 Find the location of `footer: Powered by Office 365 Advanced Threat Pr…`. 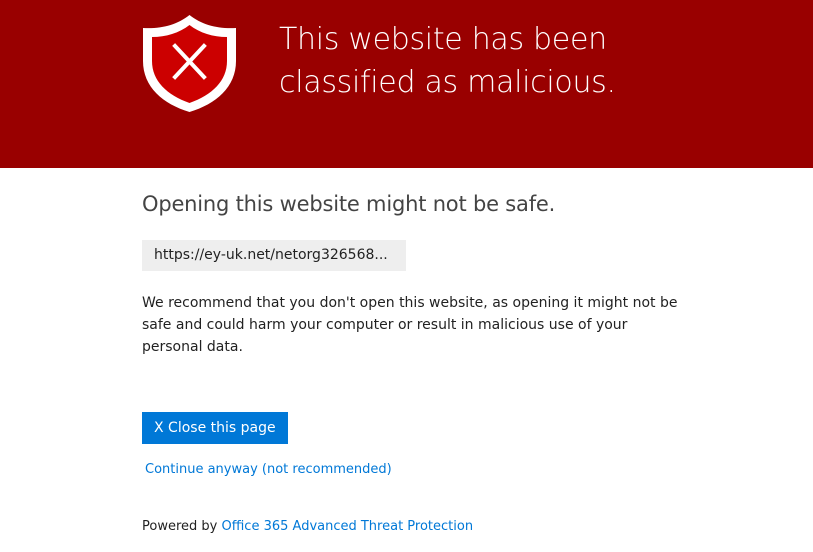

footer: Powered by Office 365 Advanced Threat Pr… is located at coordinates (307, 526).